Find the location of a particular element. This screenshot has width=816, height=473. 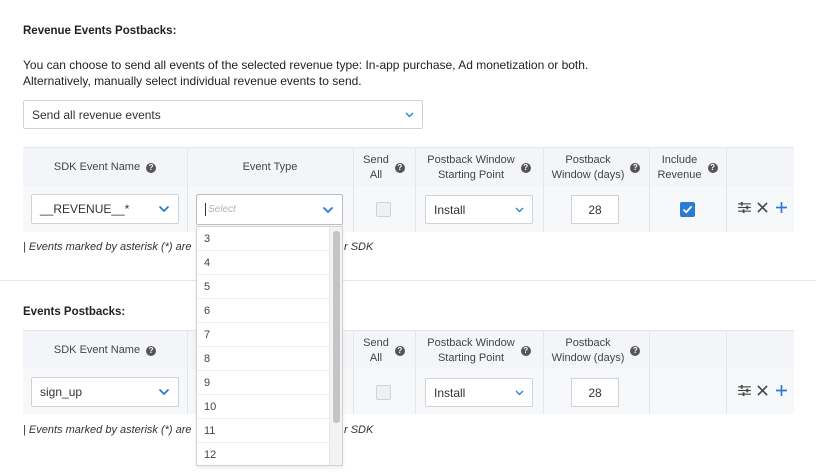

dropdown-option: 3 is located at coordinates (263, 239).